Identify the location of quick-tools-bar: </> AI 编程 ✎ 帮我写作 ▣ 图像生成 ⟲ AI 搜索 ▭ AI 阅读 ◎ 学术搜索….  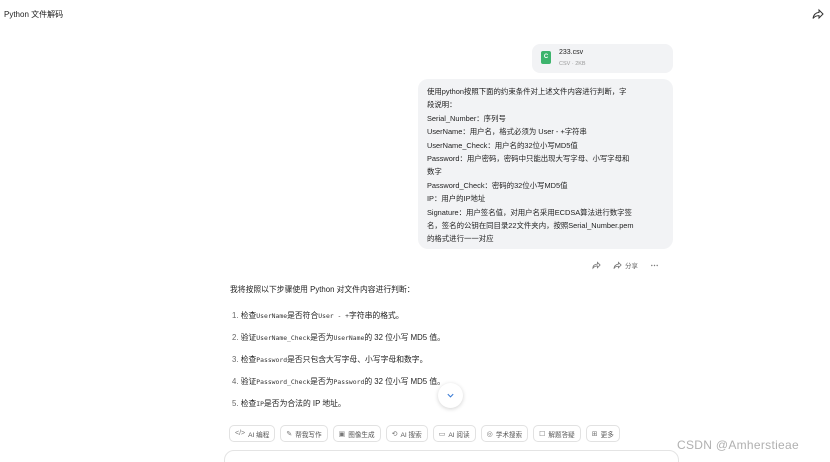
(424, 433).